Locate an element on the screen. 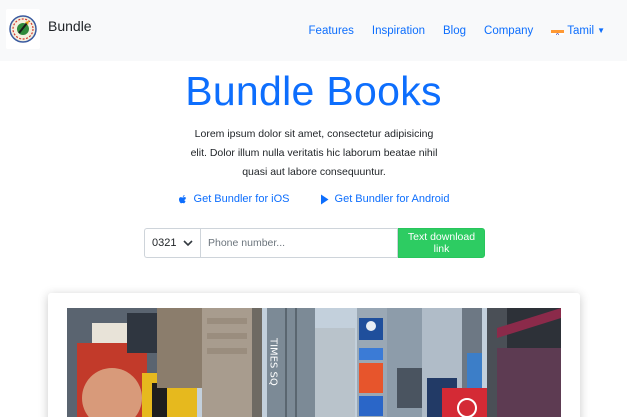 Image resolution: width=627 pixels, height=417 pixels. android-link-label: Get Bundler for Android is located at coordinates (392, 199).